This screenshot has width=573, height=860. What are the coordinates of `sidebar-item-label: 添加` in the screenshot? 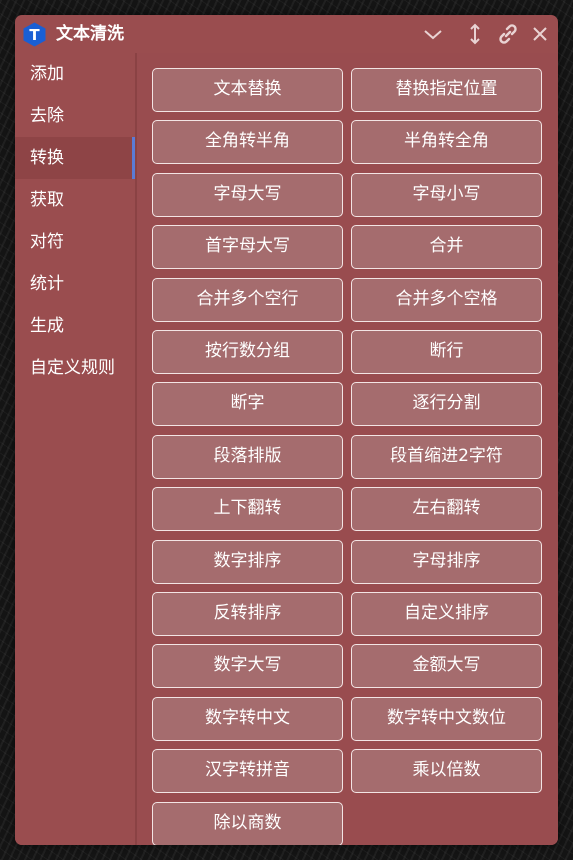 It's located at (47, 74).